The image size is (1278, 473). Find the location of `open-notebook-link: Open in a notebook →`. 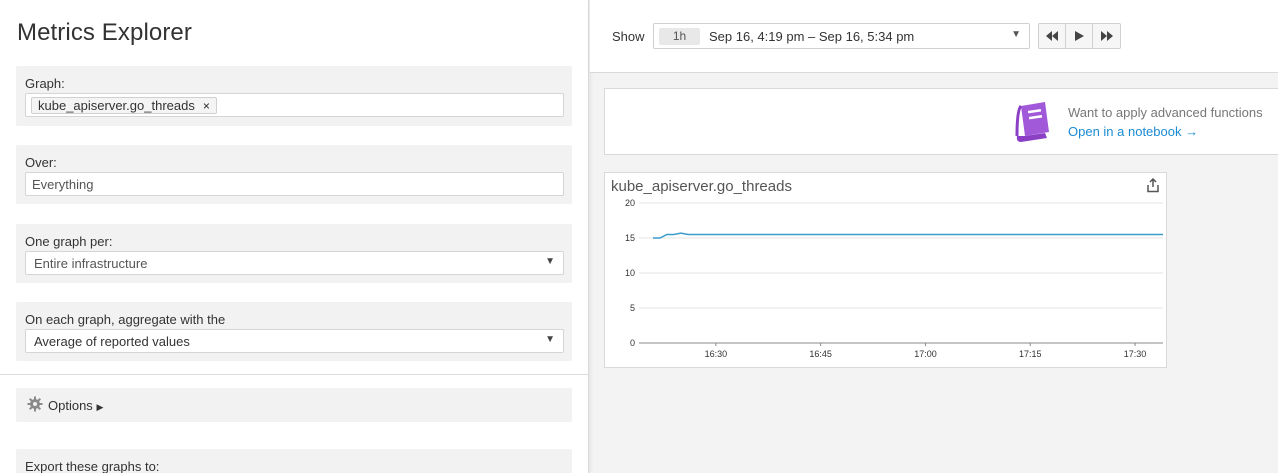

open-notebook-link: Open in a notebook → is located at coordinates (1133, 131).